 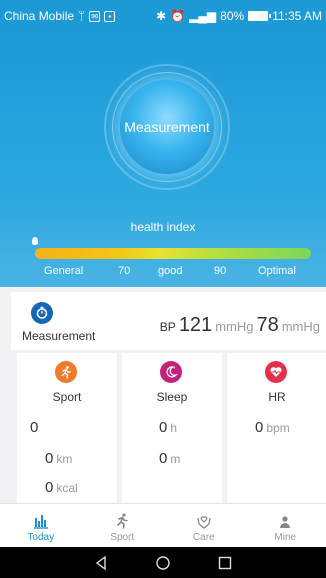 I want to click on minutes-value: 0, so click(x=163, y=458).